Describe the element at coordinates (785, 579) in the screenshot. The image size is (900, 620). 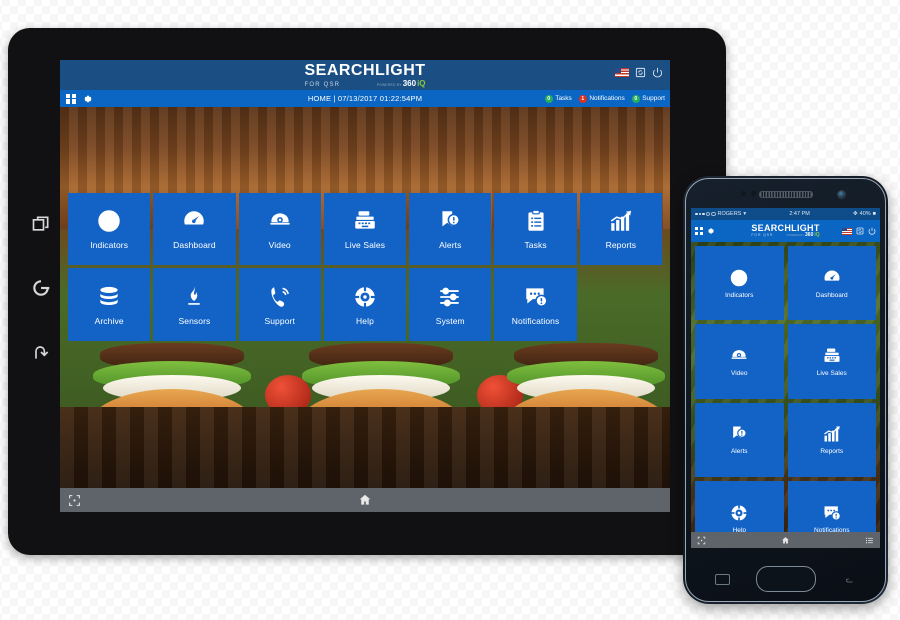
I see `phone-home-button` at that location.